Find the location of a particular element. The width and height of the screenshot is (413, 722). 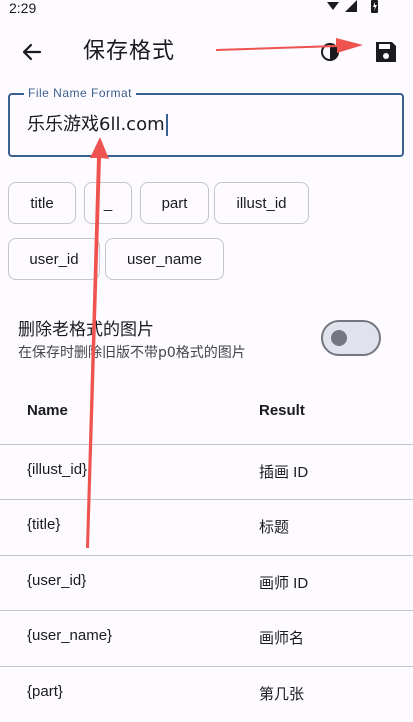

chip-illust-id: illust_id is located at coordinates (261, 203).